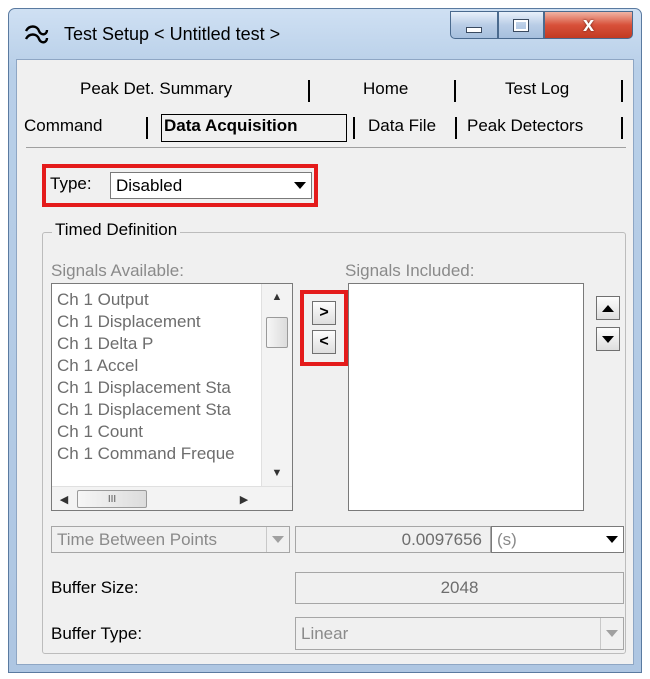 The image size is (650, 679). Describe the element at coordinates (441, 539) in the screenshot. I see `time-between-value: 0.0097656` at that location.